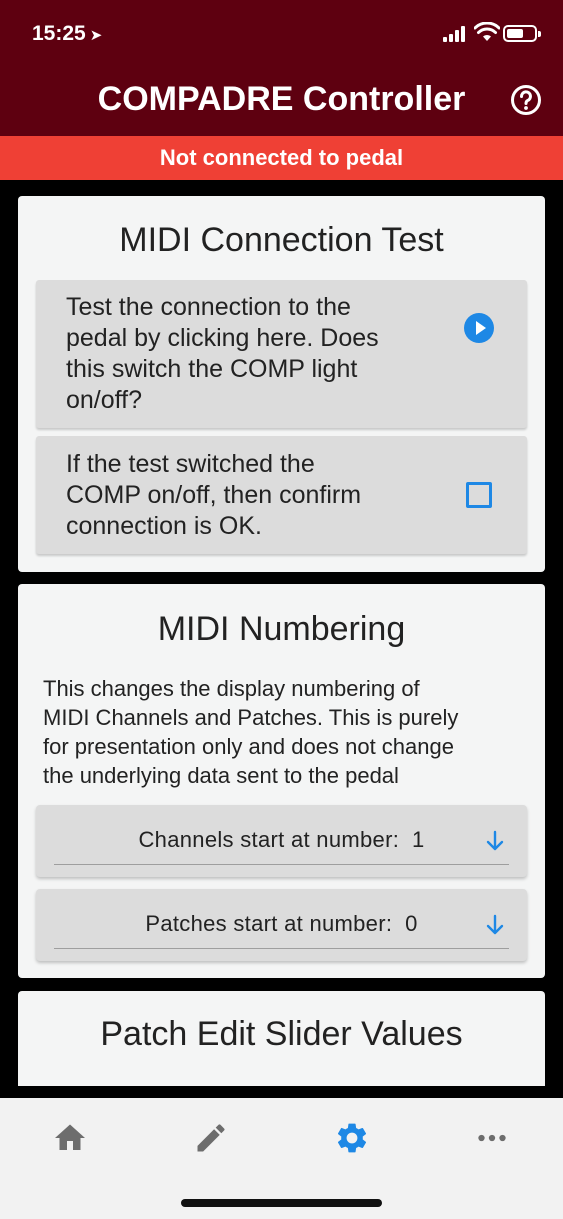 The width and height of the screenshot is (563, 1219). I want to click on card-title: MIDI Connection Test, so click(281, 240).